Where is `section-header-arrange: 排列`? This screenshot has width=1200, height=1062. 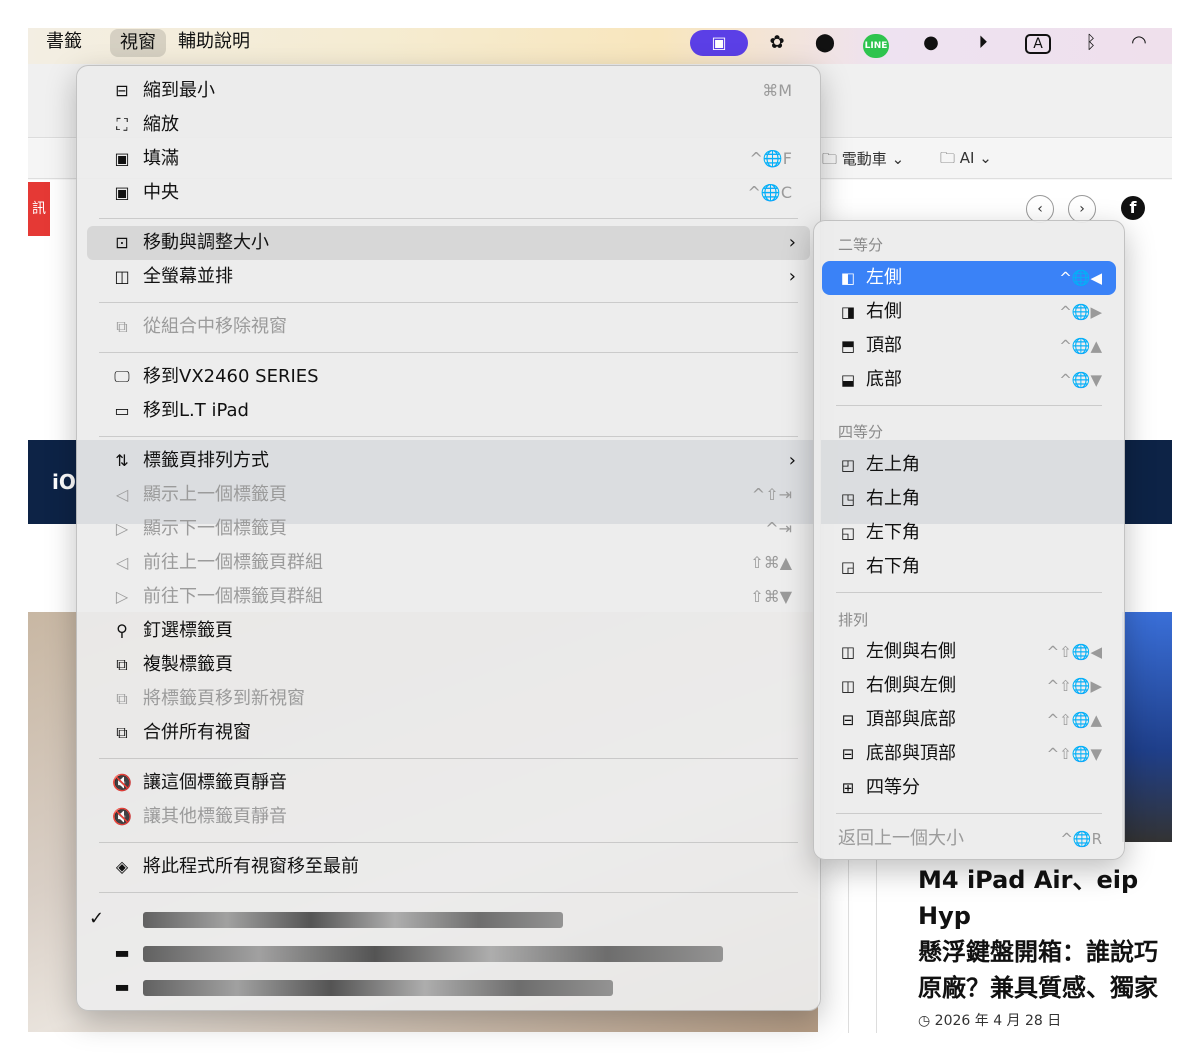 section-header-arrange: 排列 is located at coordinates (853, 620).